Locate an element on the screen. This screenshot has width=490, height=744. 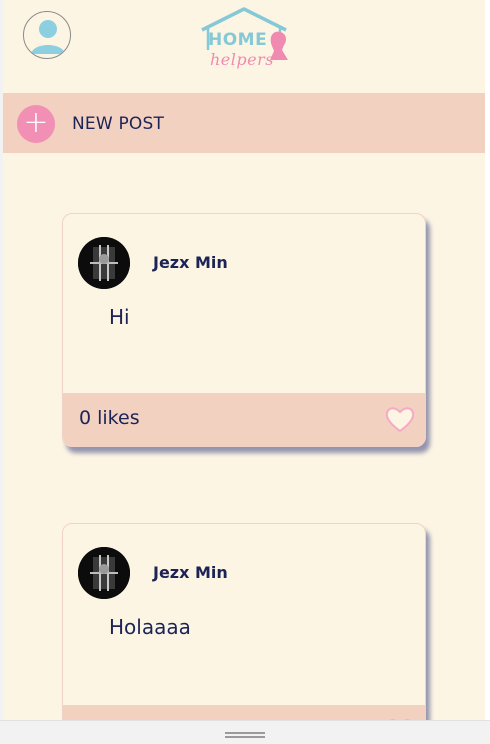
top-header: HOME helpers is located at coordinates (244, 46).